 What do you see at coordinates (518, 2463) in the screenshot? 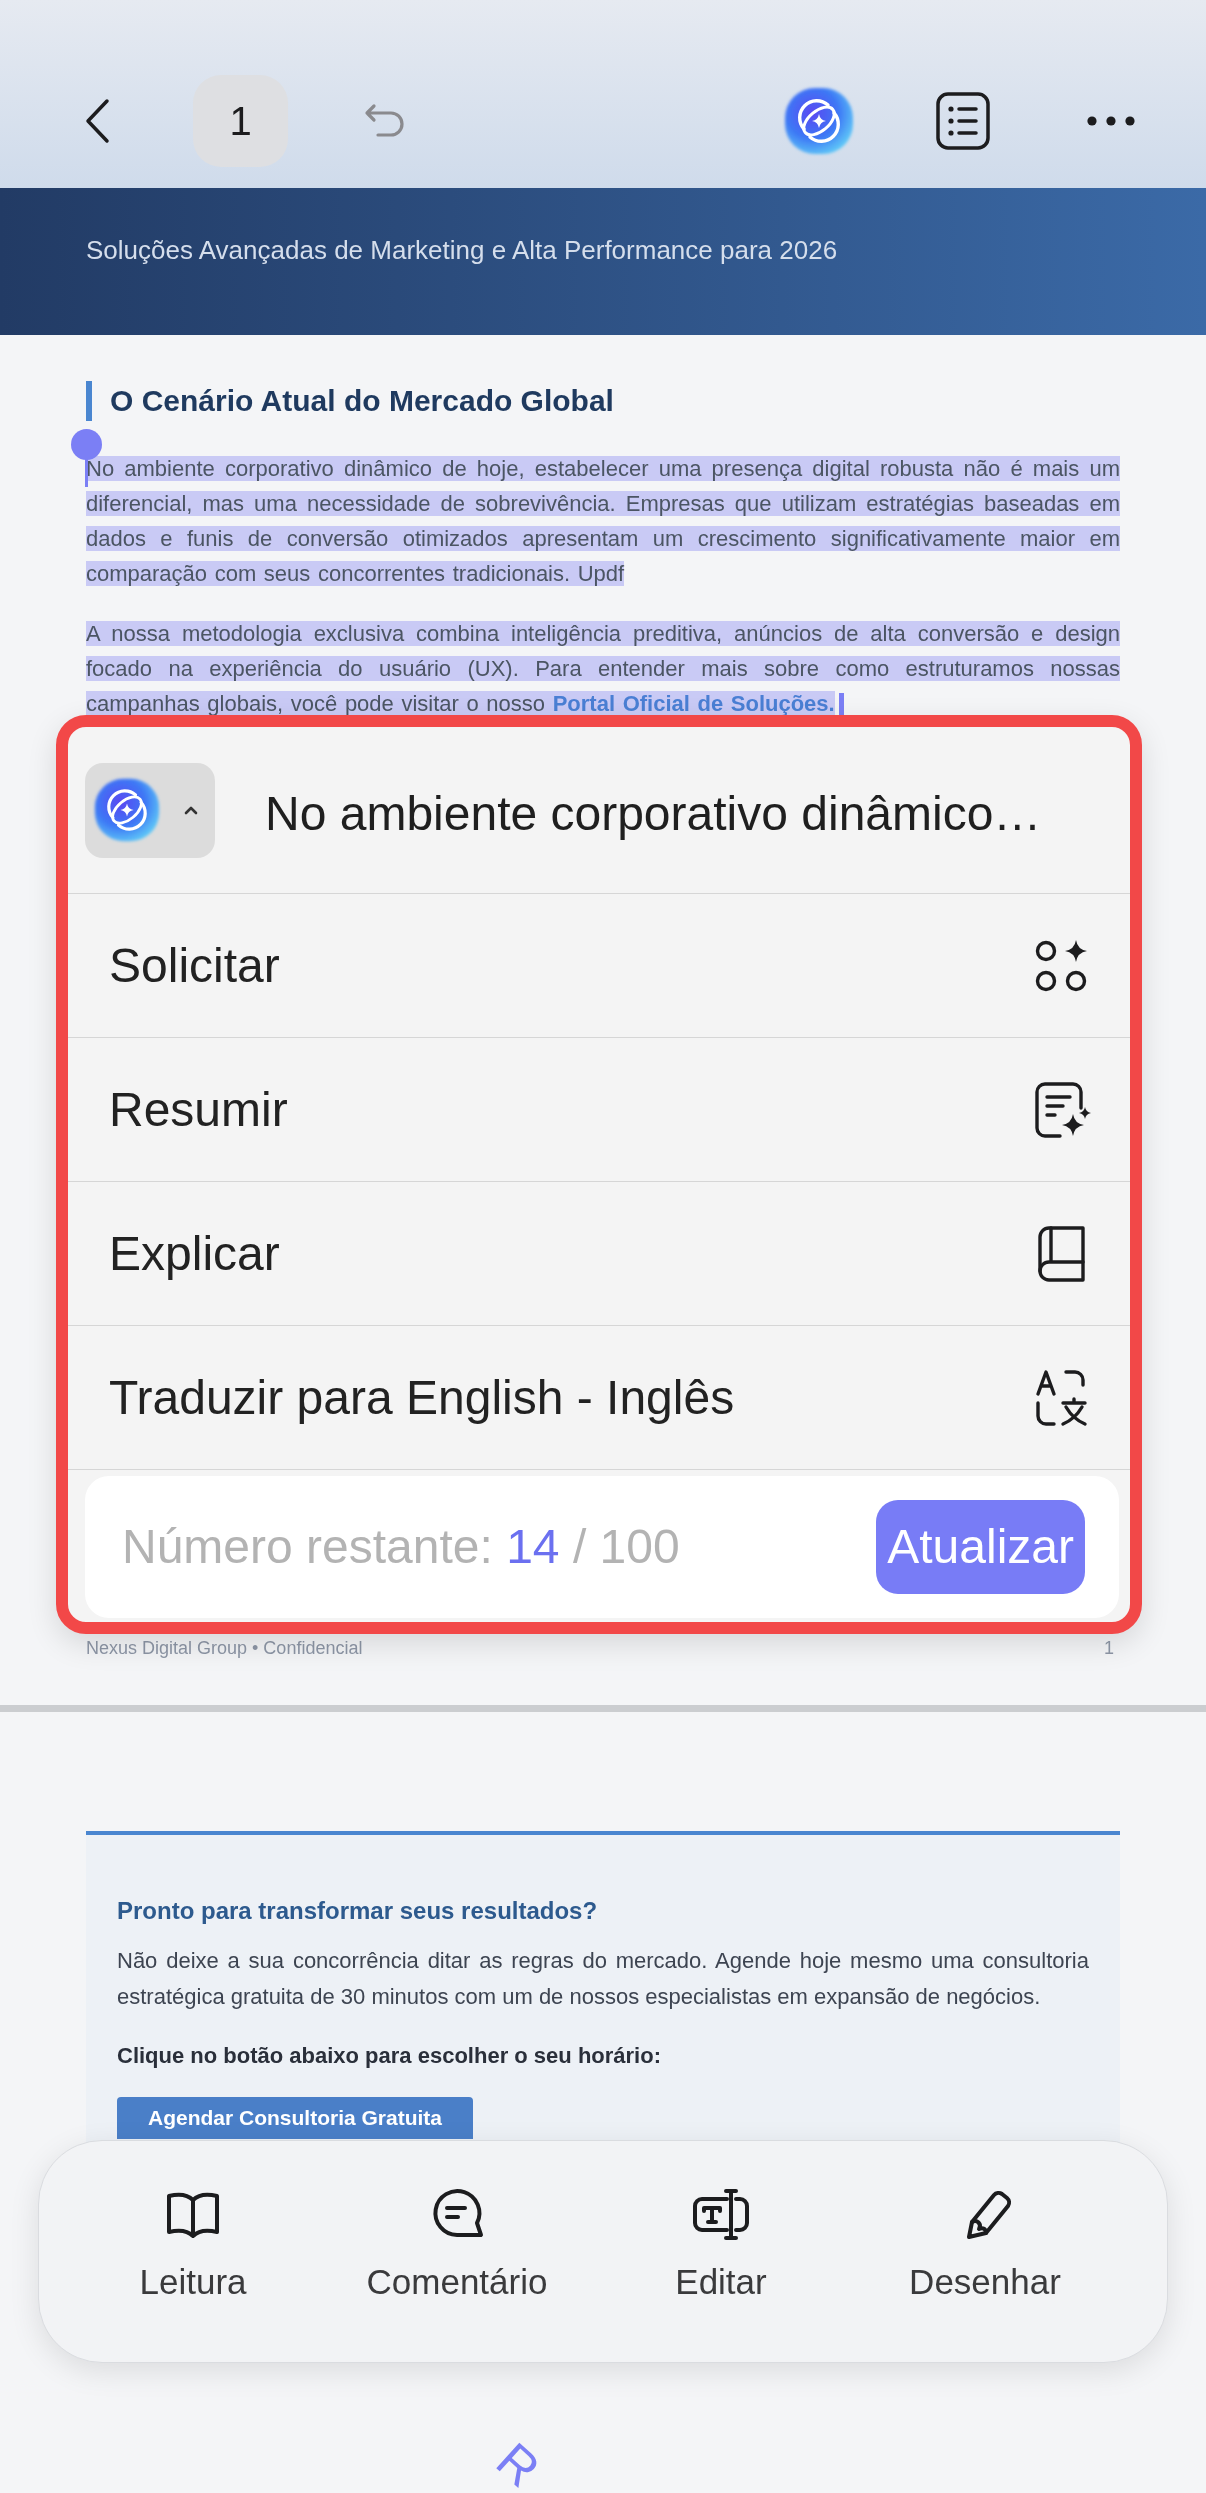
I see `rotated-letter: R` at bounding box center [518, 2463].